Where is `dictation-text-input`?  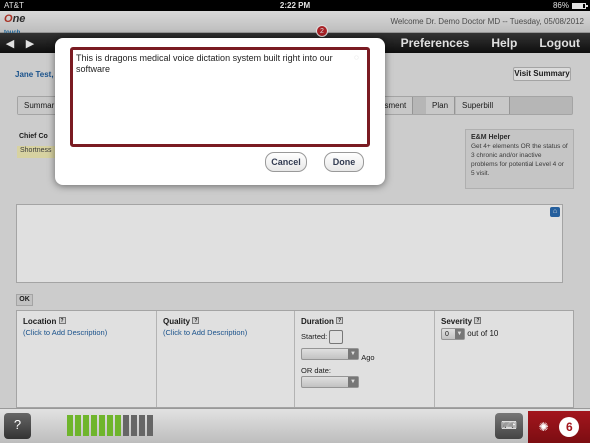
dictation-text-input is located at coordinates (220, 97).